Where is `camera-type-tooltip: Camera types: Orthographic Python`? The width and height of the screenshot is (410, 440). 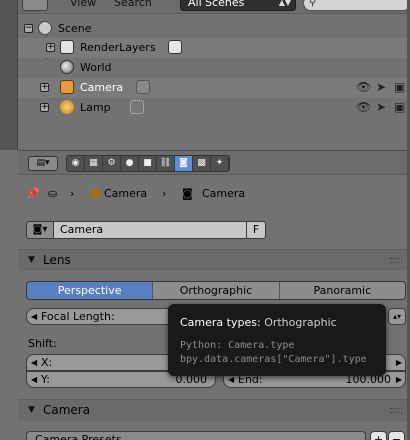 camera-type-tooltip: Camera types: Orthographic Python is located at coordinates (277, 340).